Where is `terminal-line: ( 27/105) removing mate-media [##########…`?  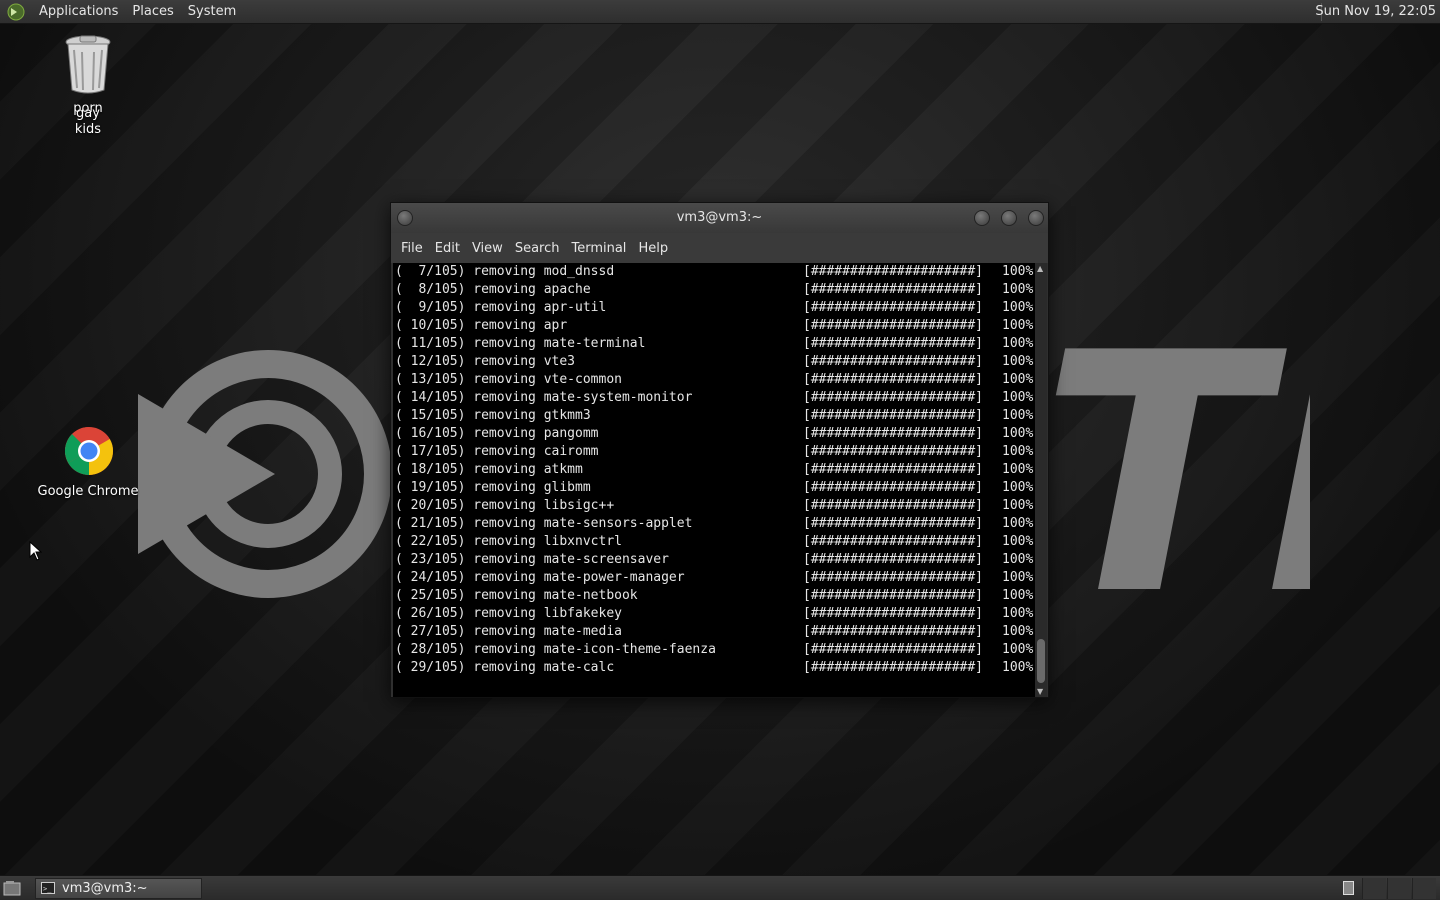 terminal-line: ( 27/105) removing mate-media [##########… is located at coordinates (714, 632).